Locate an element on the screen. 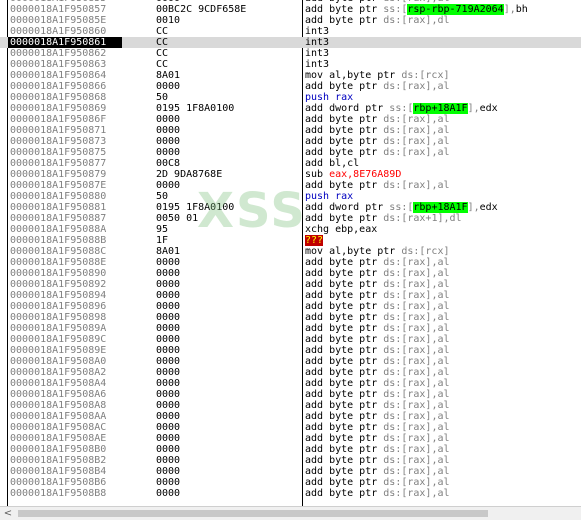  instruction-cell: add bl,cl is located at coordinates (441, 163).